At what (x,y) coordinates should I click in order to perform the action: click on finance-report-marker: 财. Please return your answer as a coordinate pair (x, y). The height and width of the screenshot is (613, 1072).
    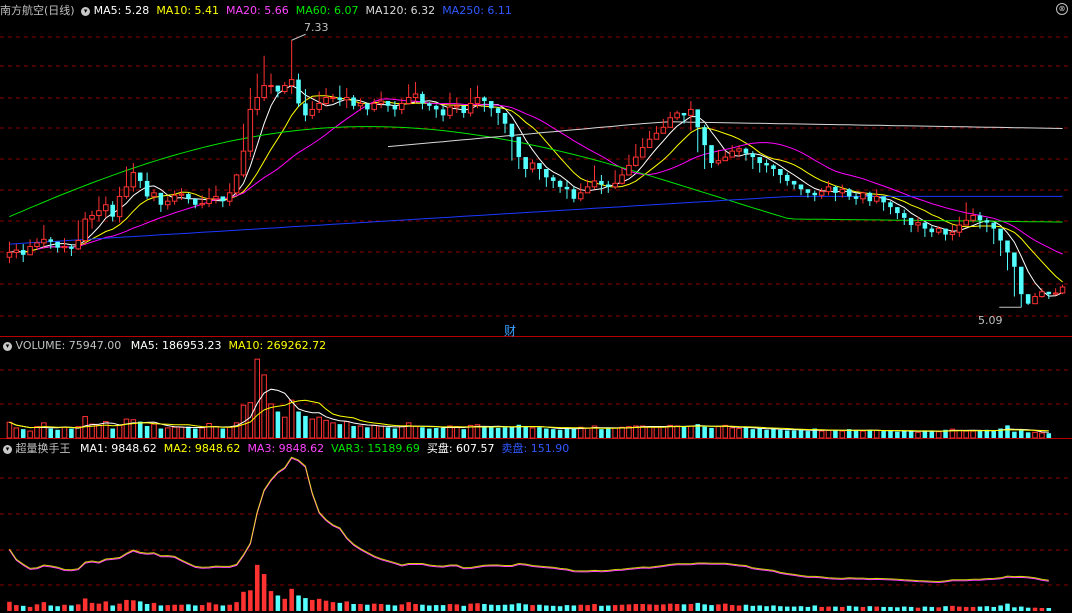
    Looking at the image, I should click on (510, 330).